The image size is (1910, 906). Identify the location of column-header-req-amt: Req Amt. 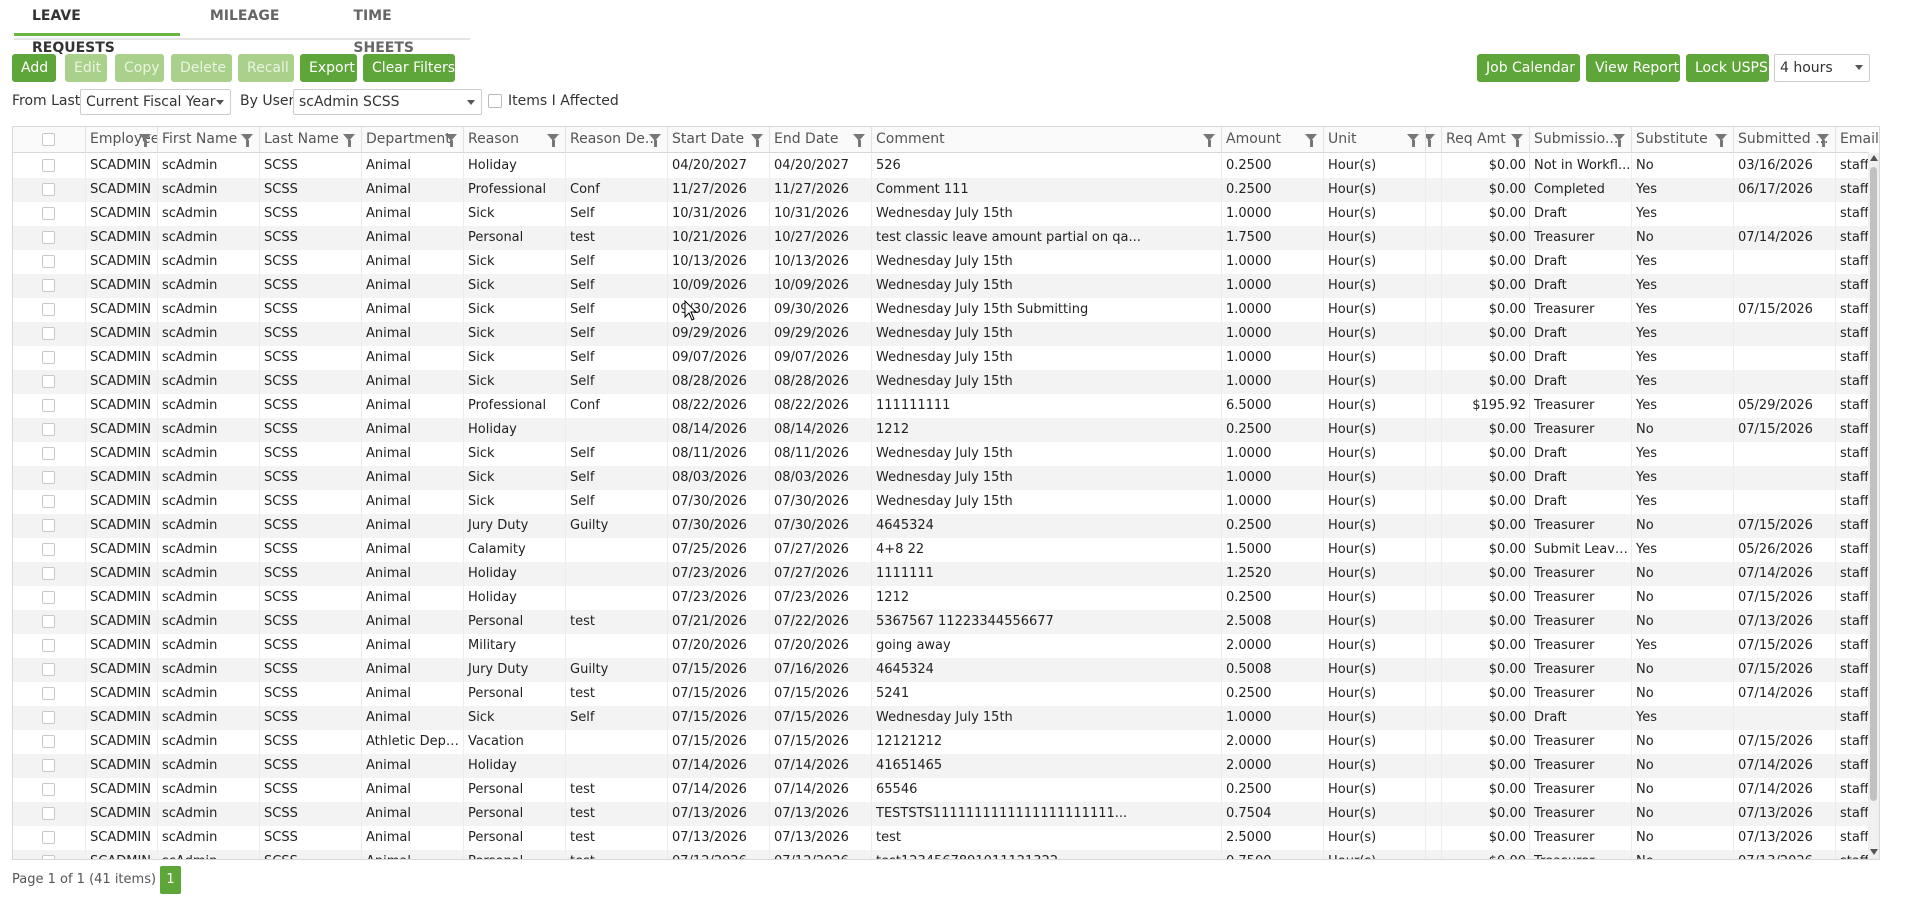
(1485, 139).